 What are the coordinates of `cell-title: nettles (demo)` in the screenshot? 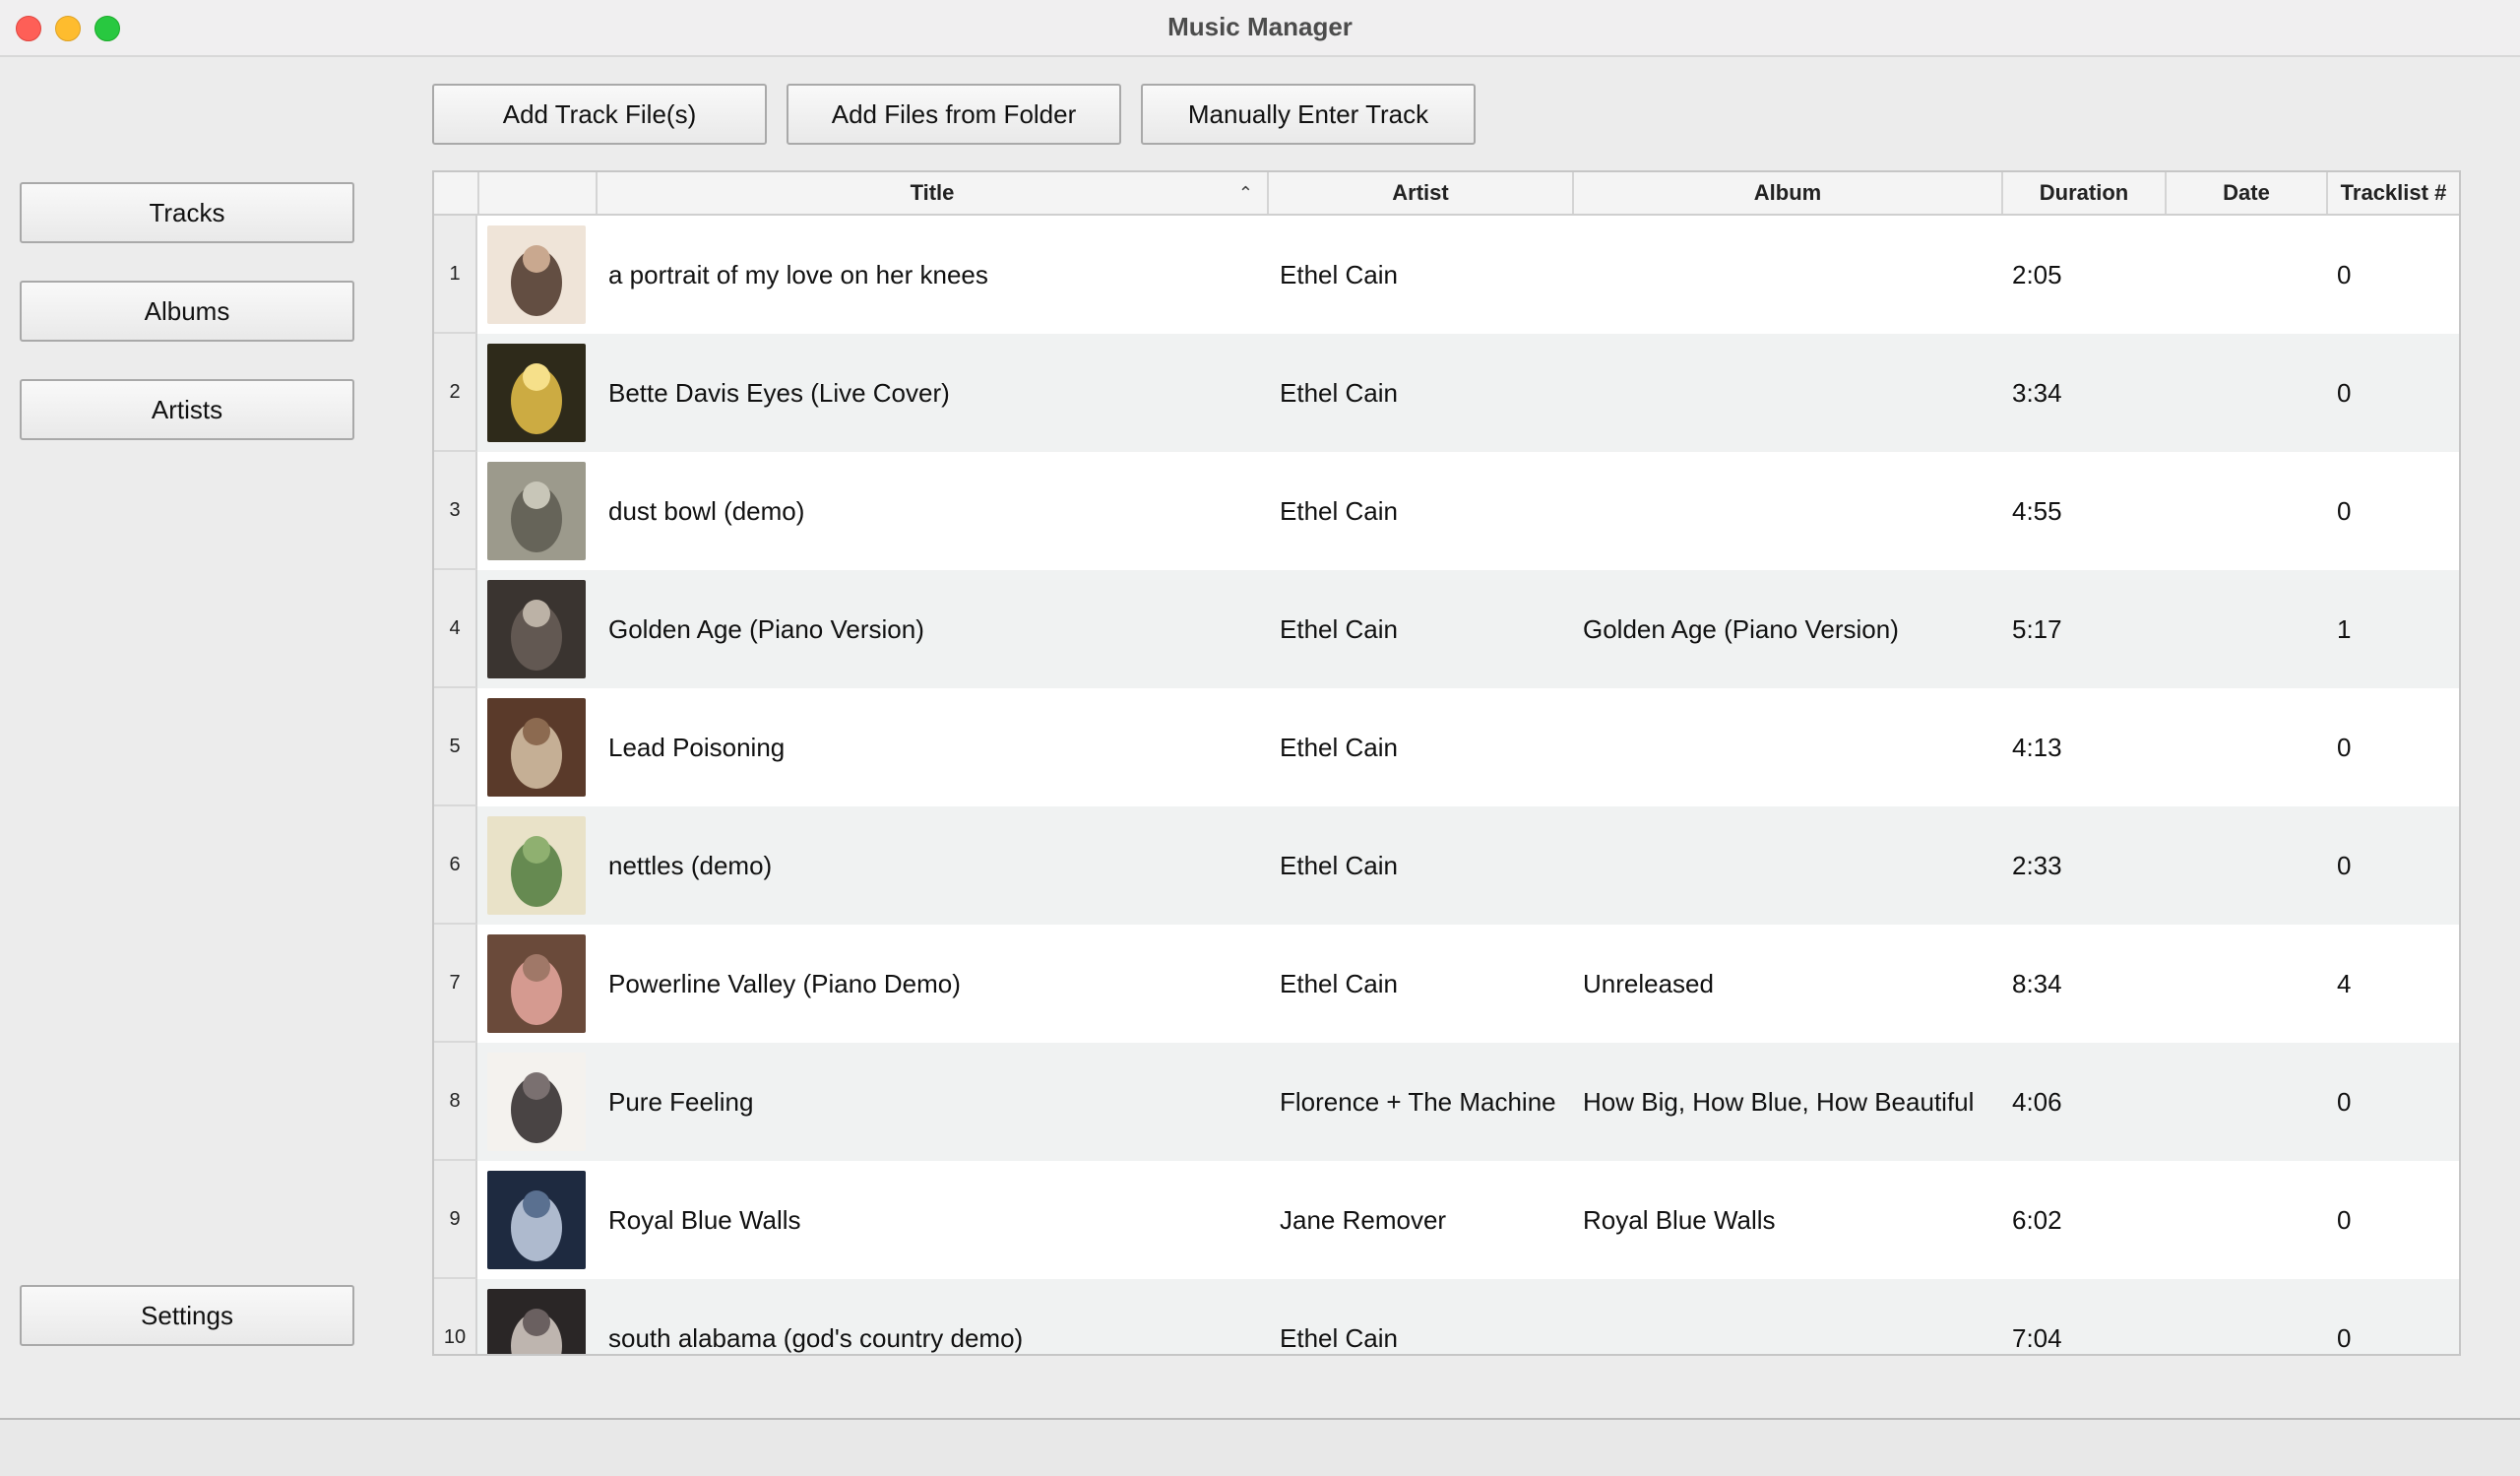 It's located at (933, 865).